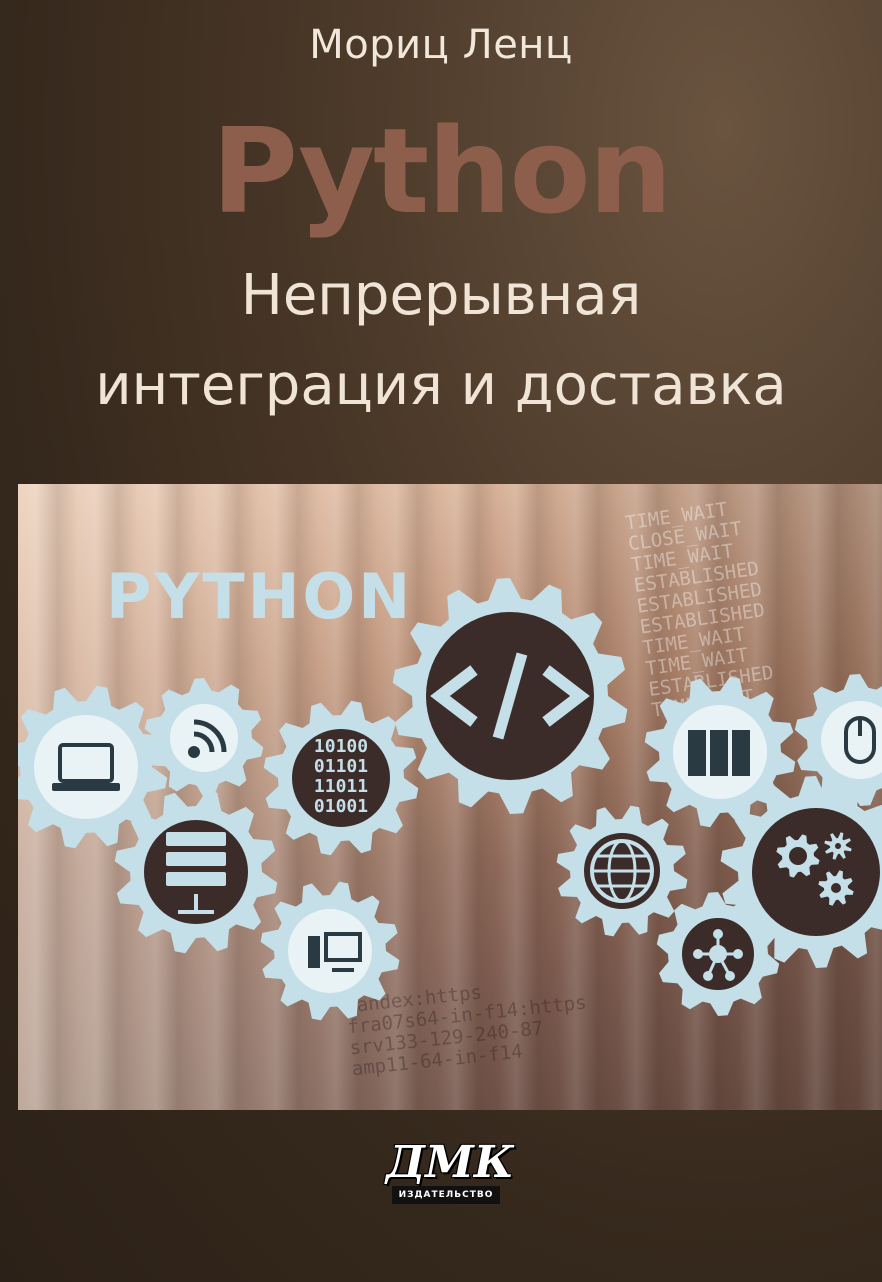  I want to click on monitor-icon, so click(314, 952).